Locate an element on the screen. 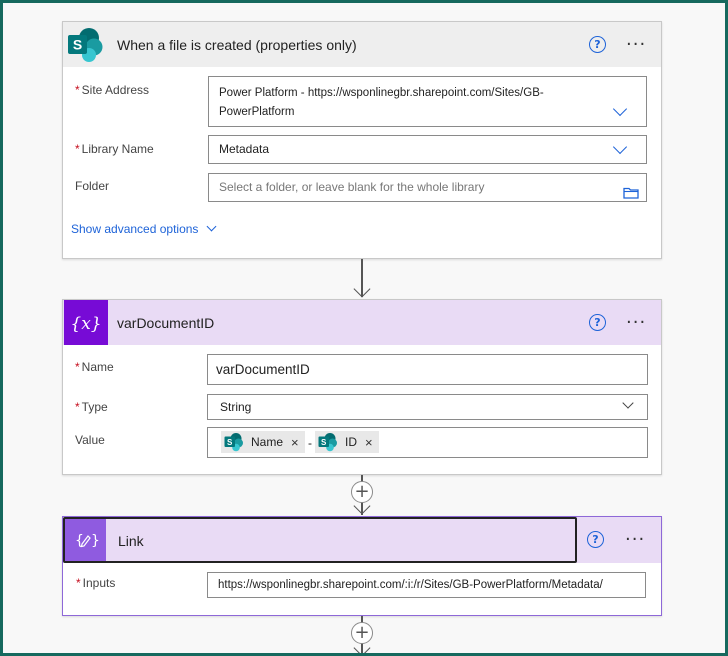 This screenshot has width=728, height=656. link-header: { } Link ? ··· is located at coordinates (362, 540).